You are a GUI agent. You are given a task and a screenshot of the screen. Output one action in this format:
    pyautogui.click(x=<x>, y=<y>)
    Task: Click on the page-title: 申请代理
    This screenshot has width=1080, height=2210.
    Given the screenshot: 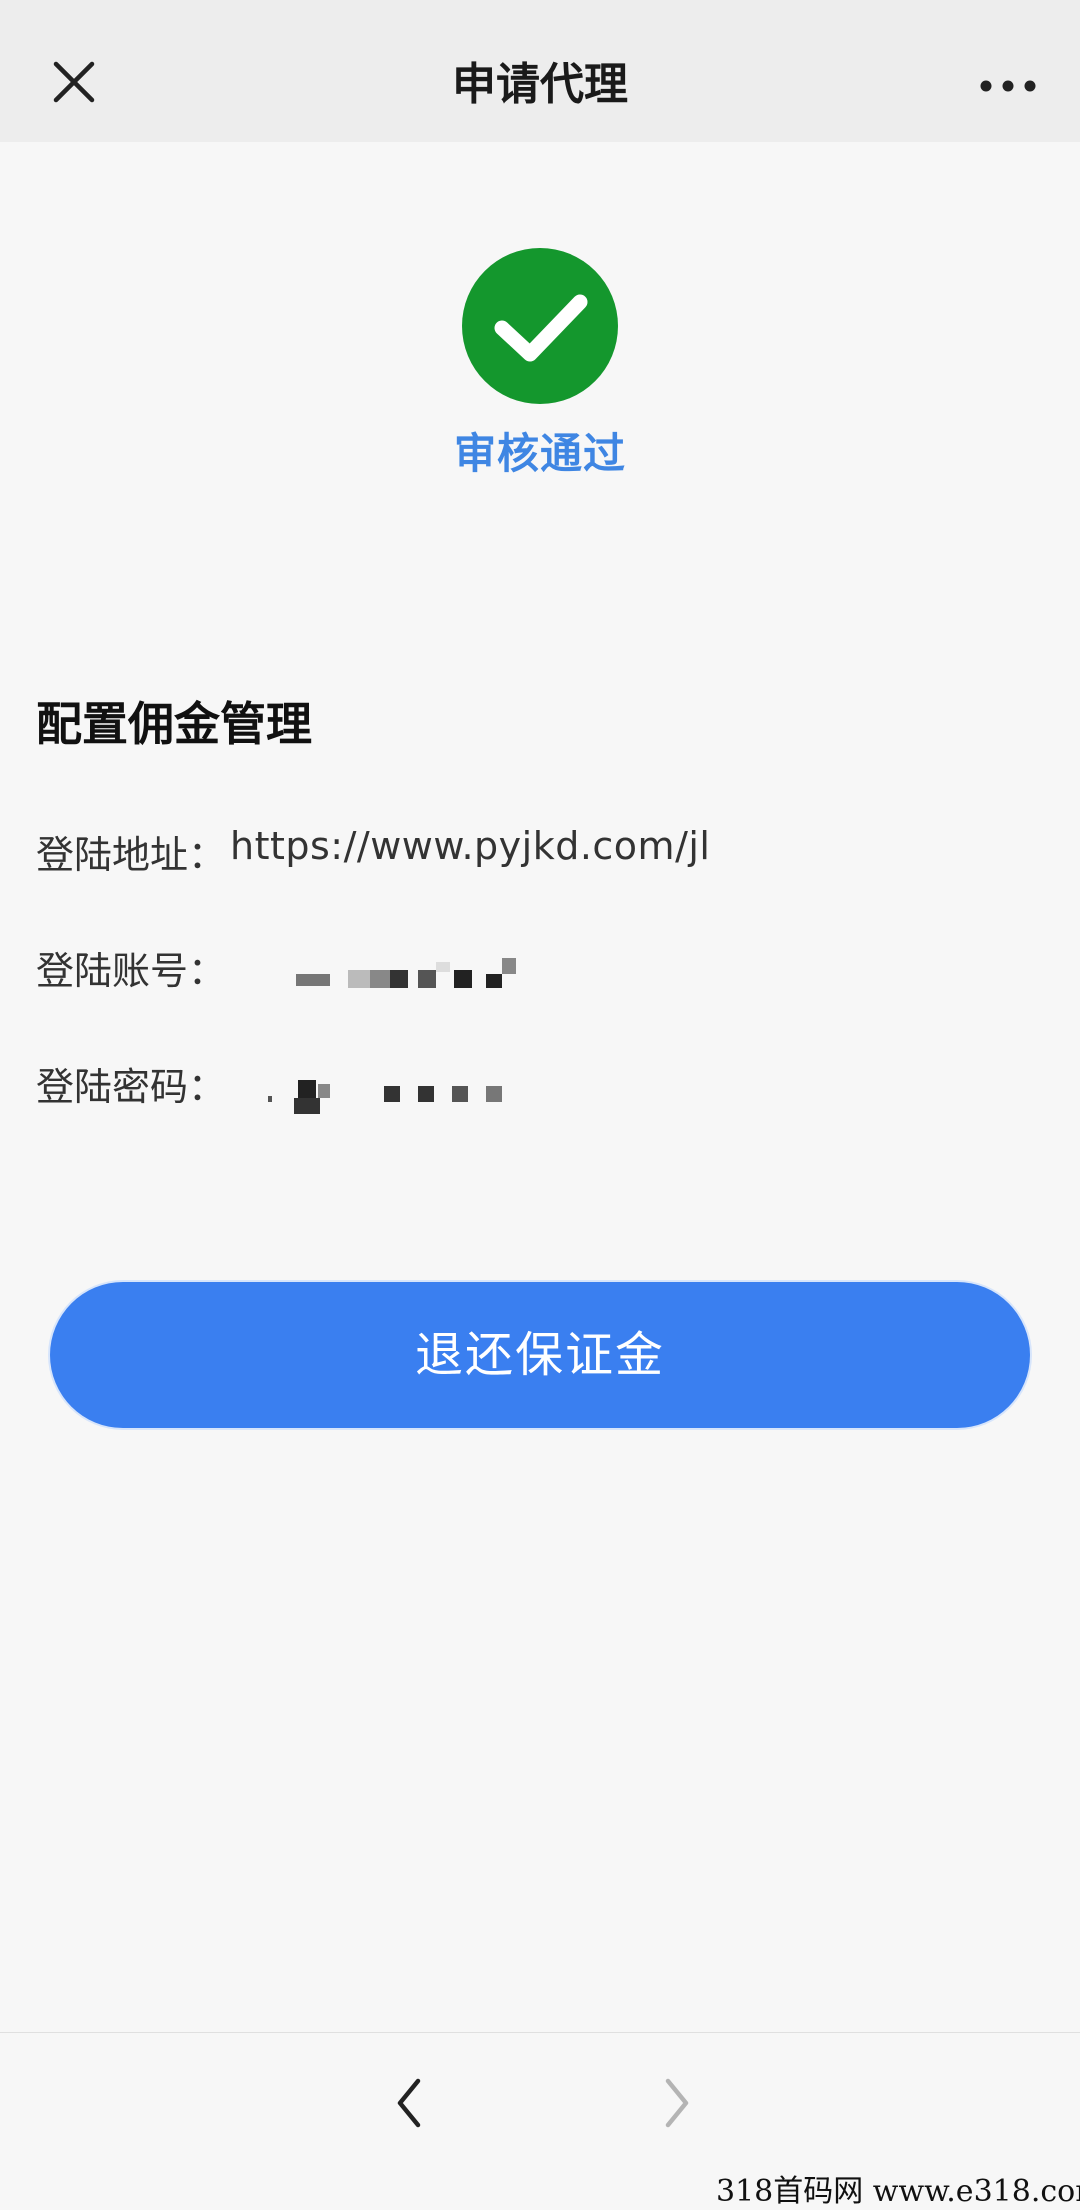 What is the action you would take?
    pyautogui.click(x=540, y=84)
    